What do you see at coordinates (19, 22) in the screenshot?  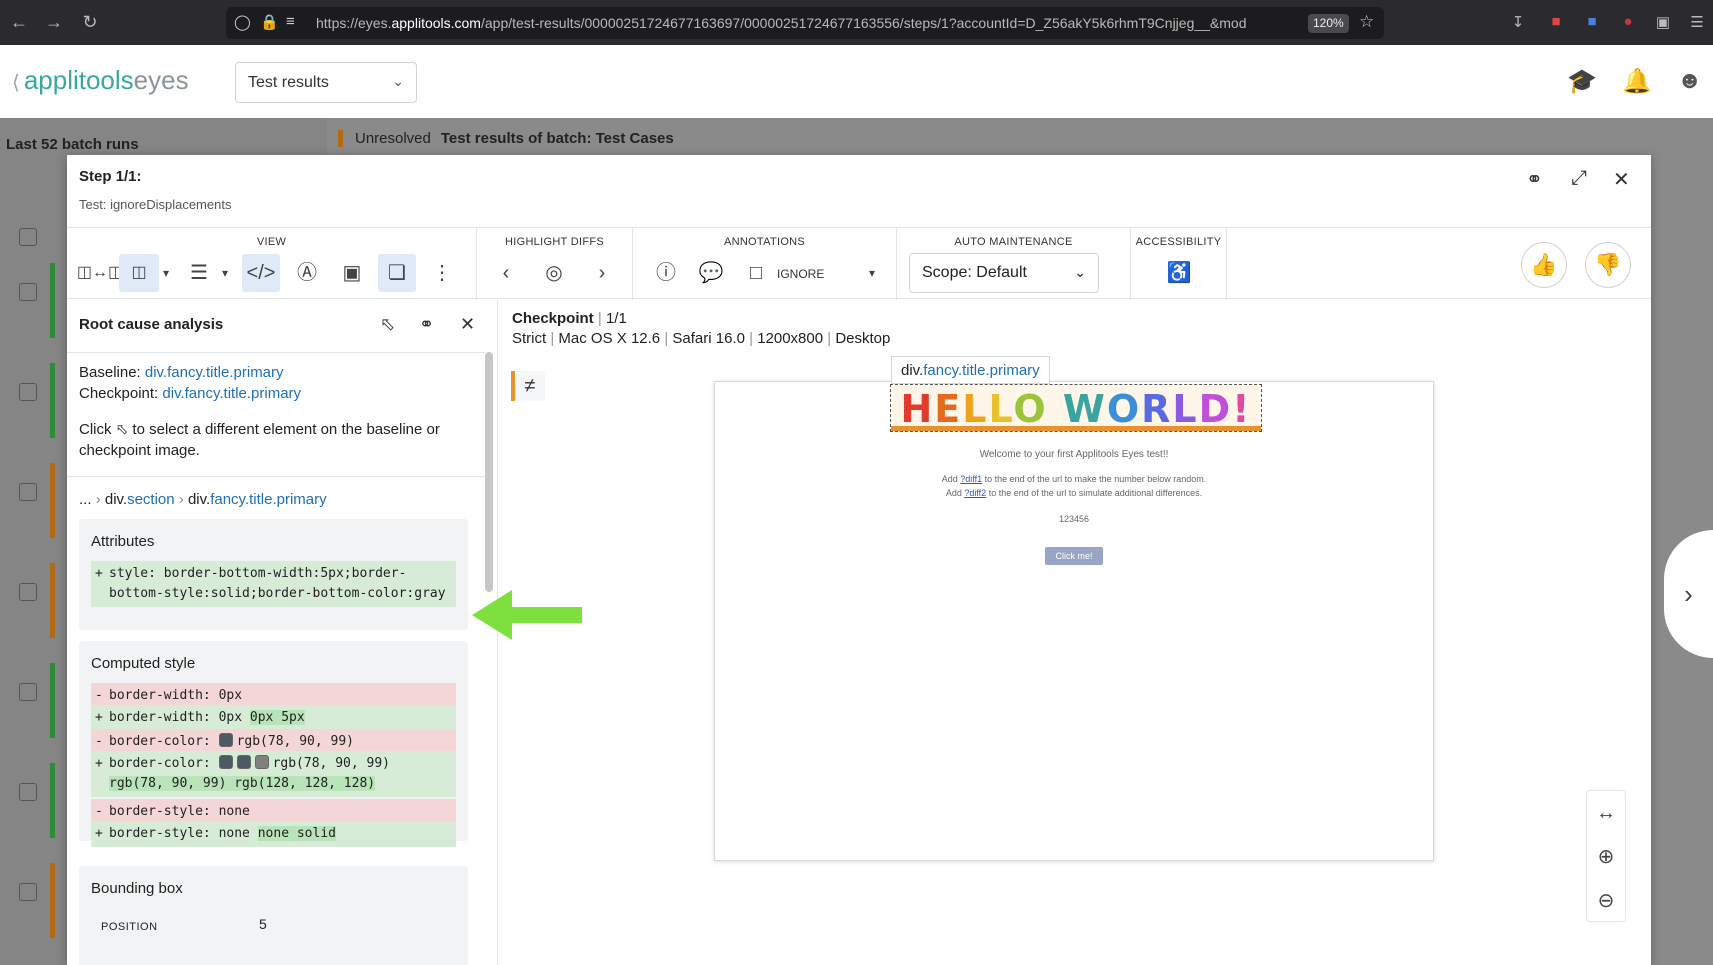 I see `back-icon: ←` at bounding box center [19, 22].